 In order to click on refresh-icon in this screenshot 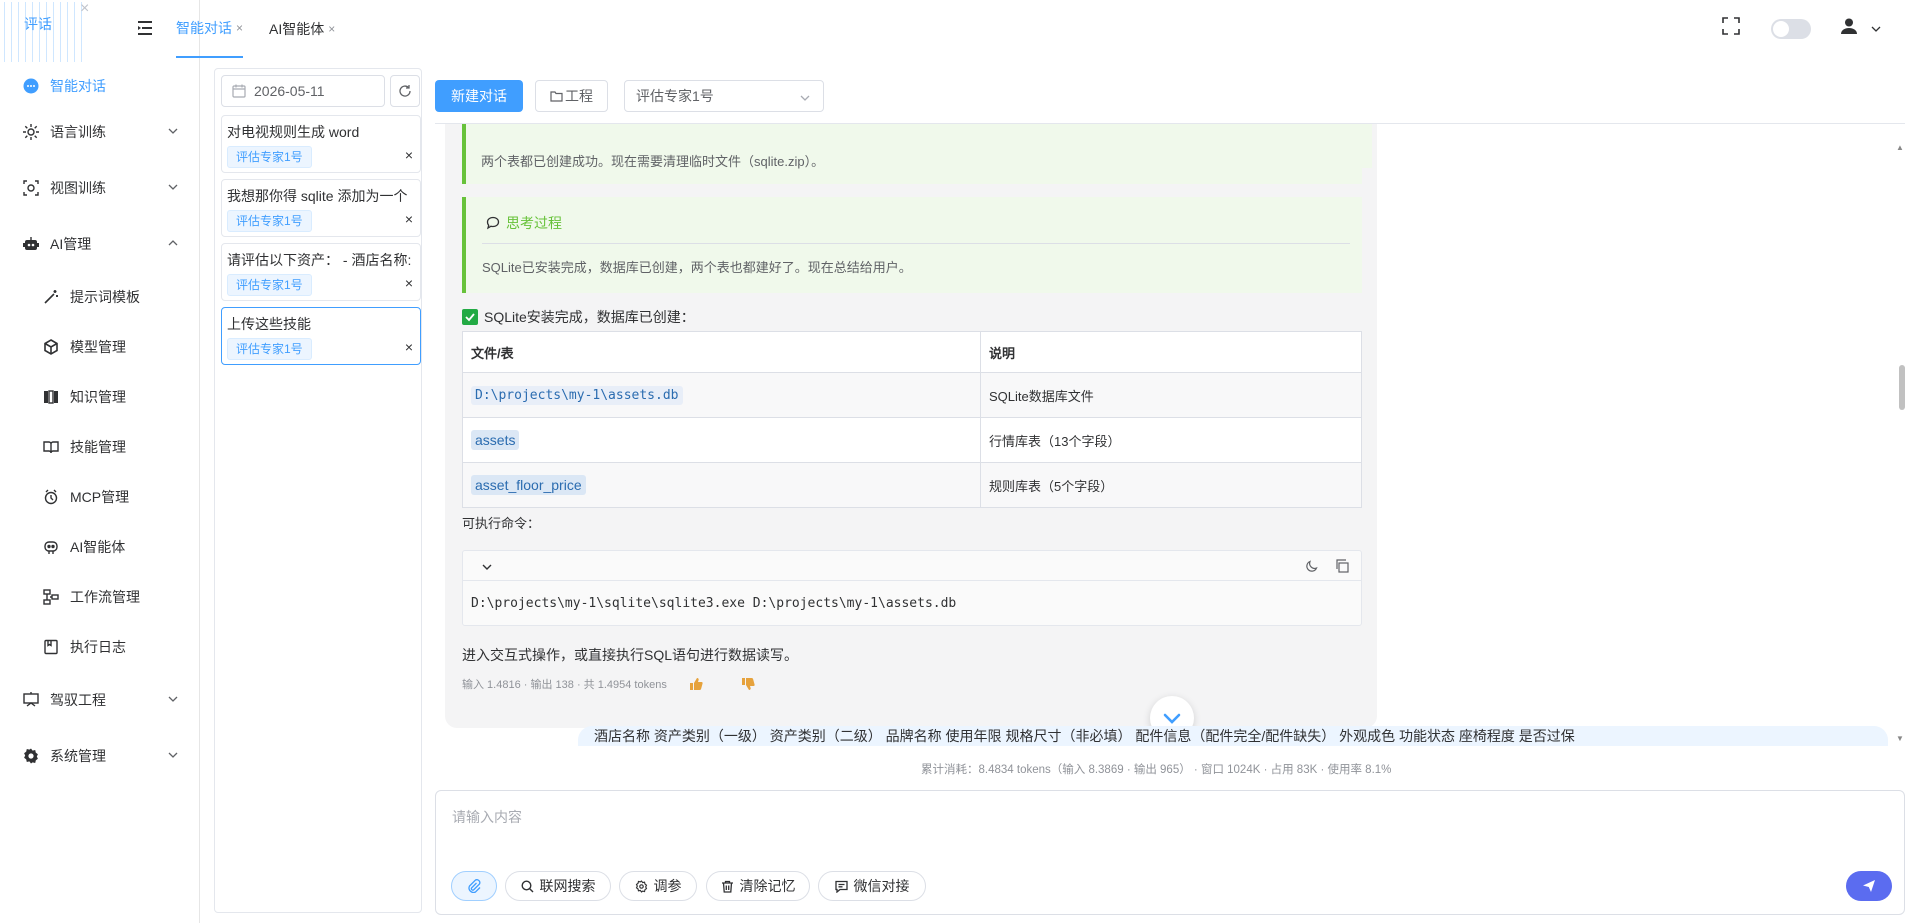, I will do `click(405, 91)`.